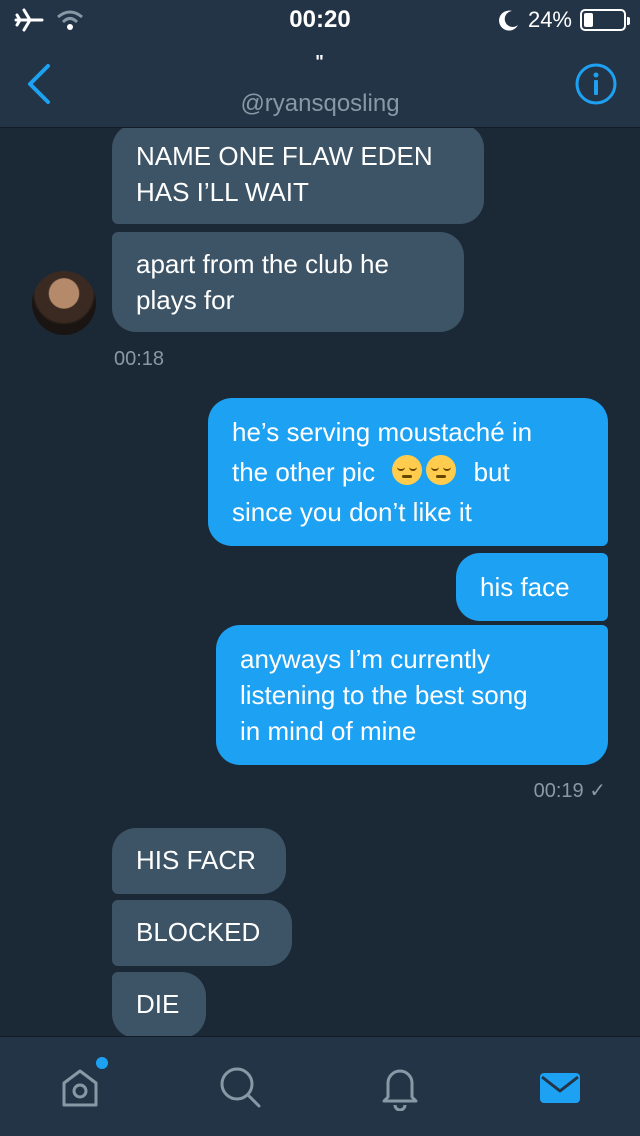  I want to click on moon-icon, so click(508, 20).